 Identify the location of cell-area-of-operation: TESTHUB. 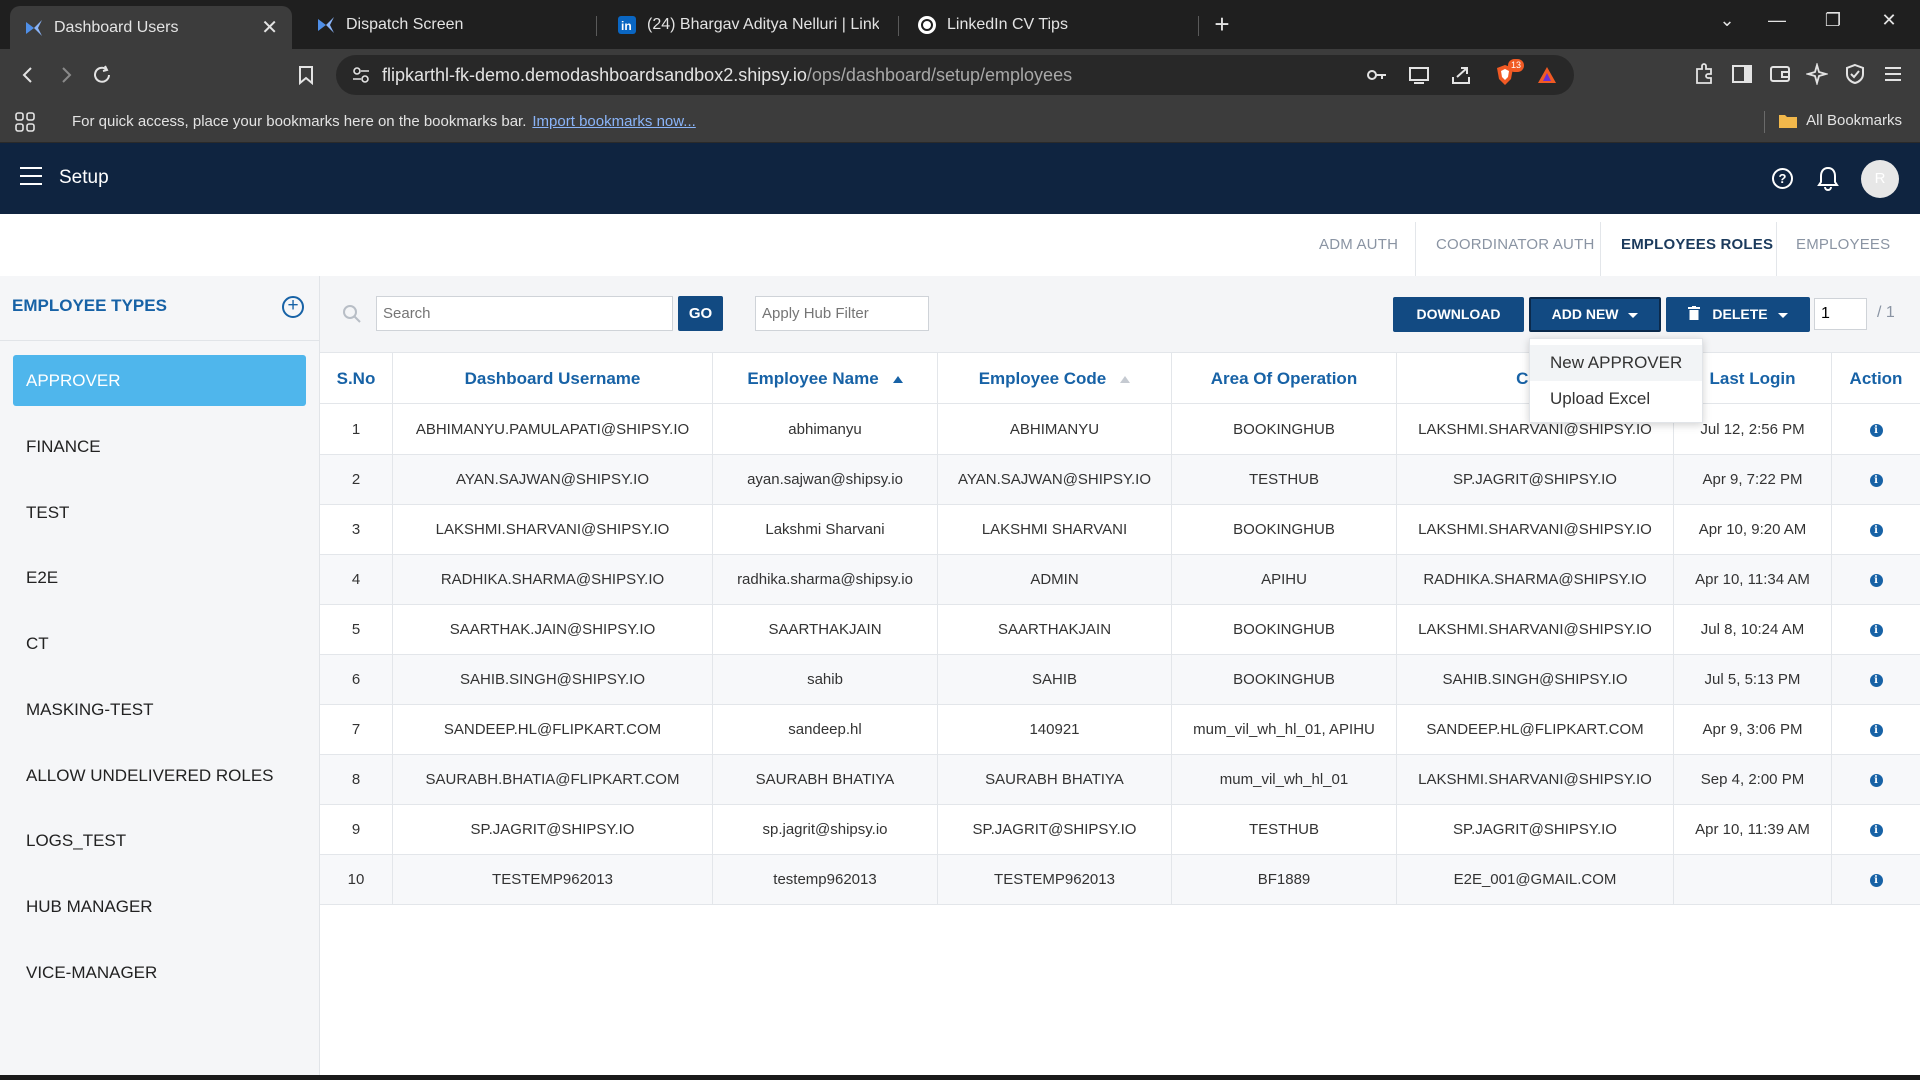
(1284, 830).